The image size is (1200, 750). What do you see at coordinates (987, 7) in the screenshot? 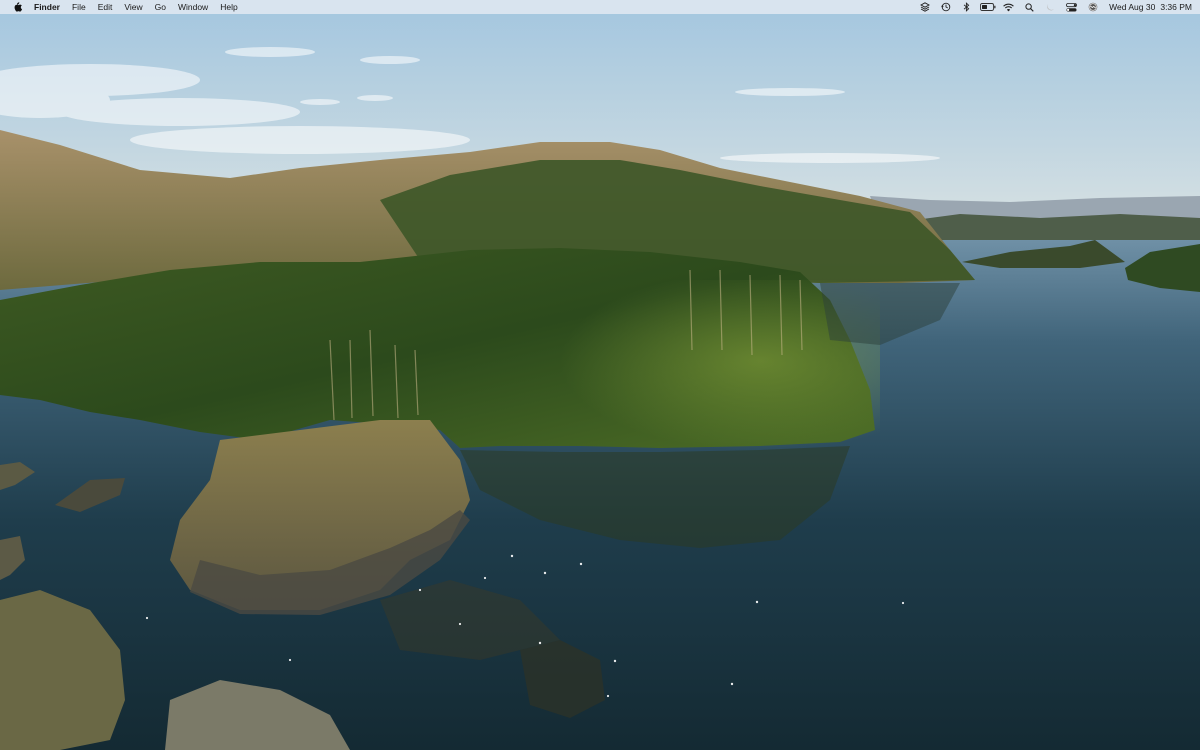
I see `battery-icon` at bounding box center [987, 7].